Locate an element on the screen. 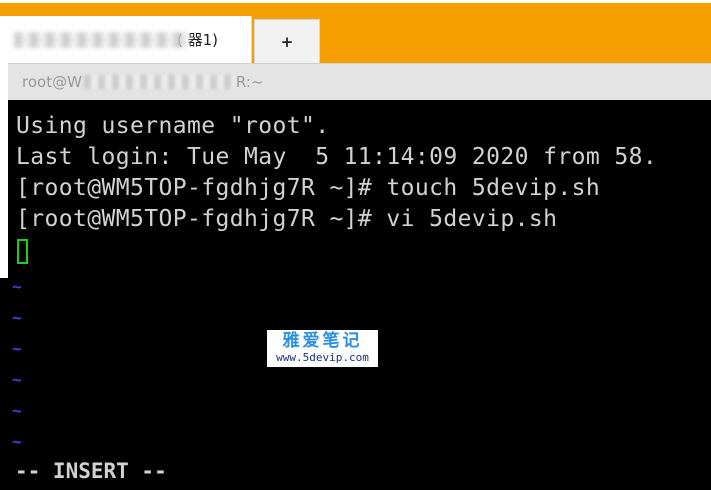  window-left-margin is located at coordinates (4, 170).